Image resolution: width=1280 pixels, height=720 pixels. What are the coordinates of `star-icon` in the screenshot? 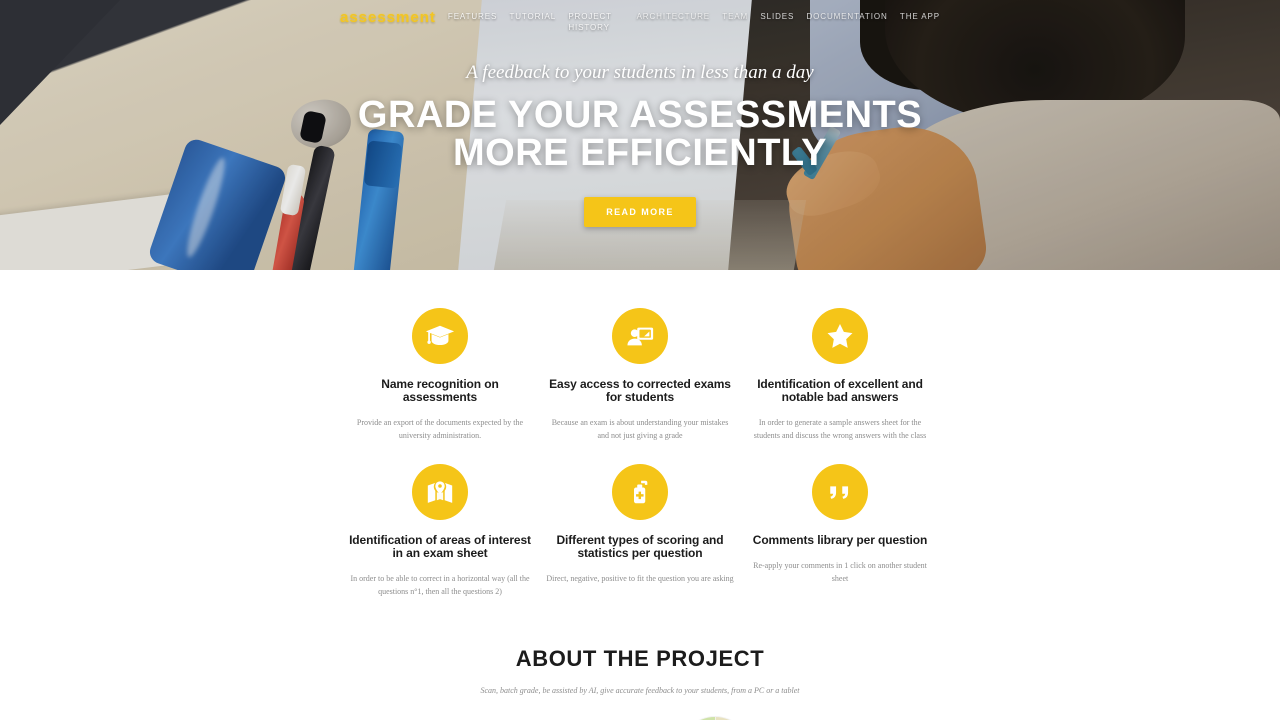 It's located at (840, 336).